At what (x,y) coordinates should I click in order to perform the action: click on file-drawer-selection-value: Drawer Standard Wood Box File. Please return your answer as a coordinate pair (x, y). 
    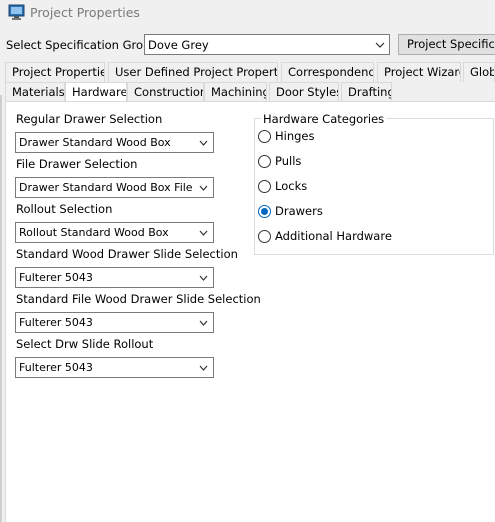
    Looking at the image, I should click on (106, 187).